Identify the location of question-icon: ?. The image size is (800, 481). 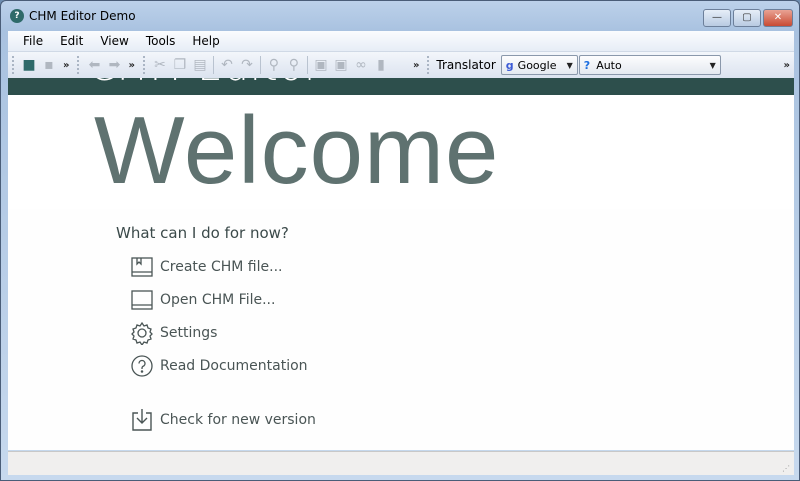
(587, 65).